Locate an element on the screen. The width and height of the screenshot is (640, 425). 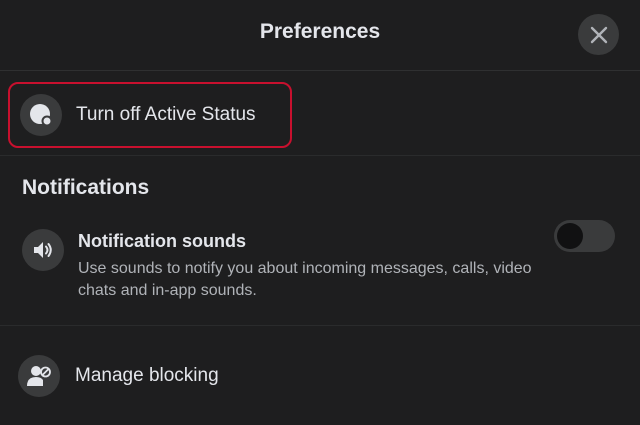
active-status-label: Turn off Active Status is located at coordinates (166, 114).